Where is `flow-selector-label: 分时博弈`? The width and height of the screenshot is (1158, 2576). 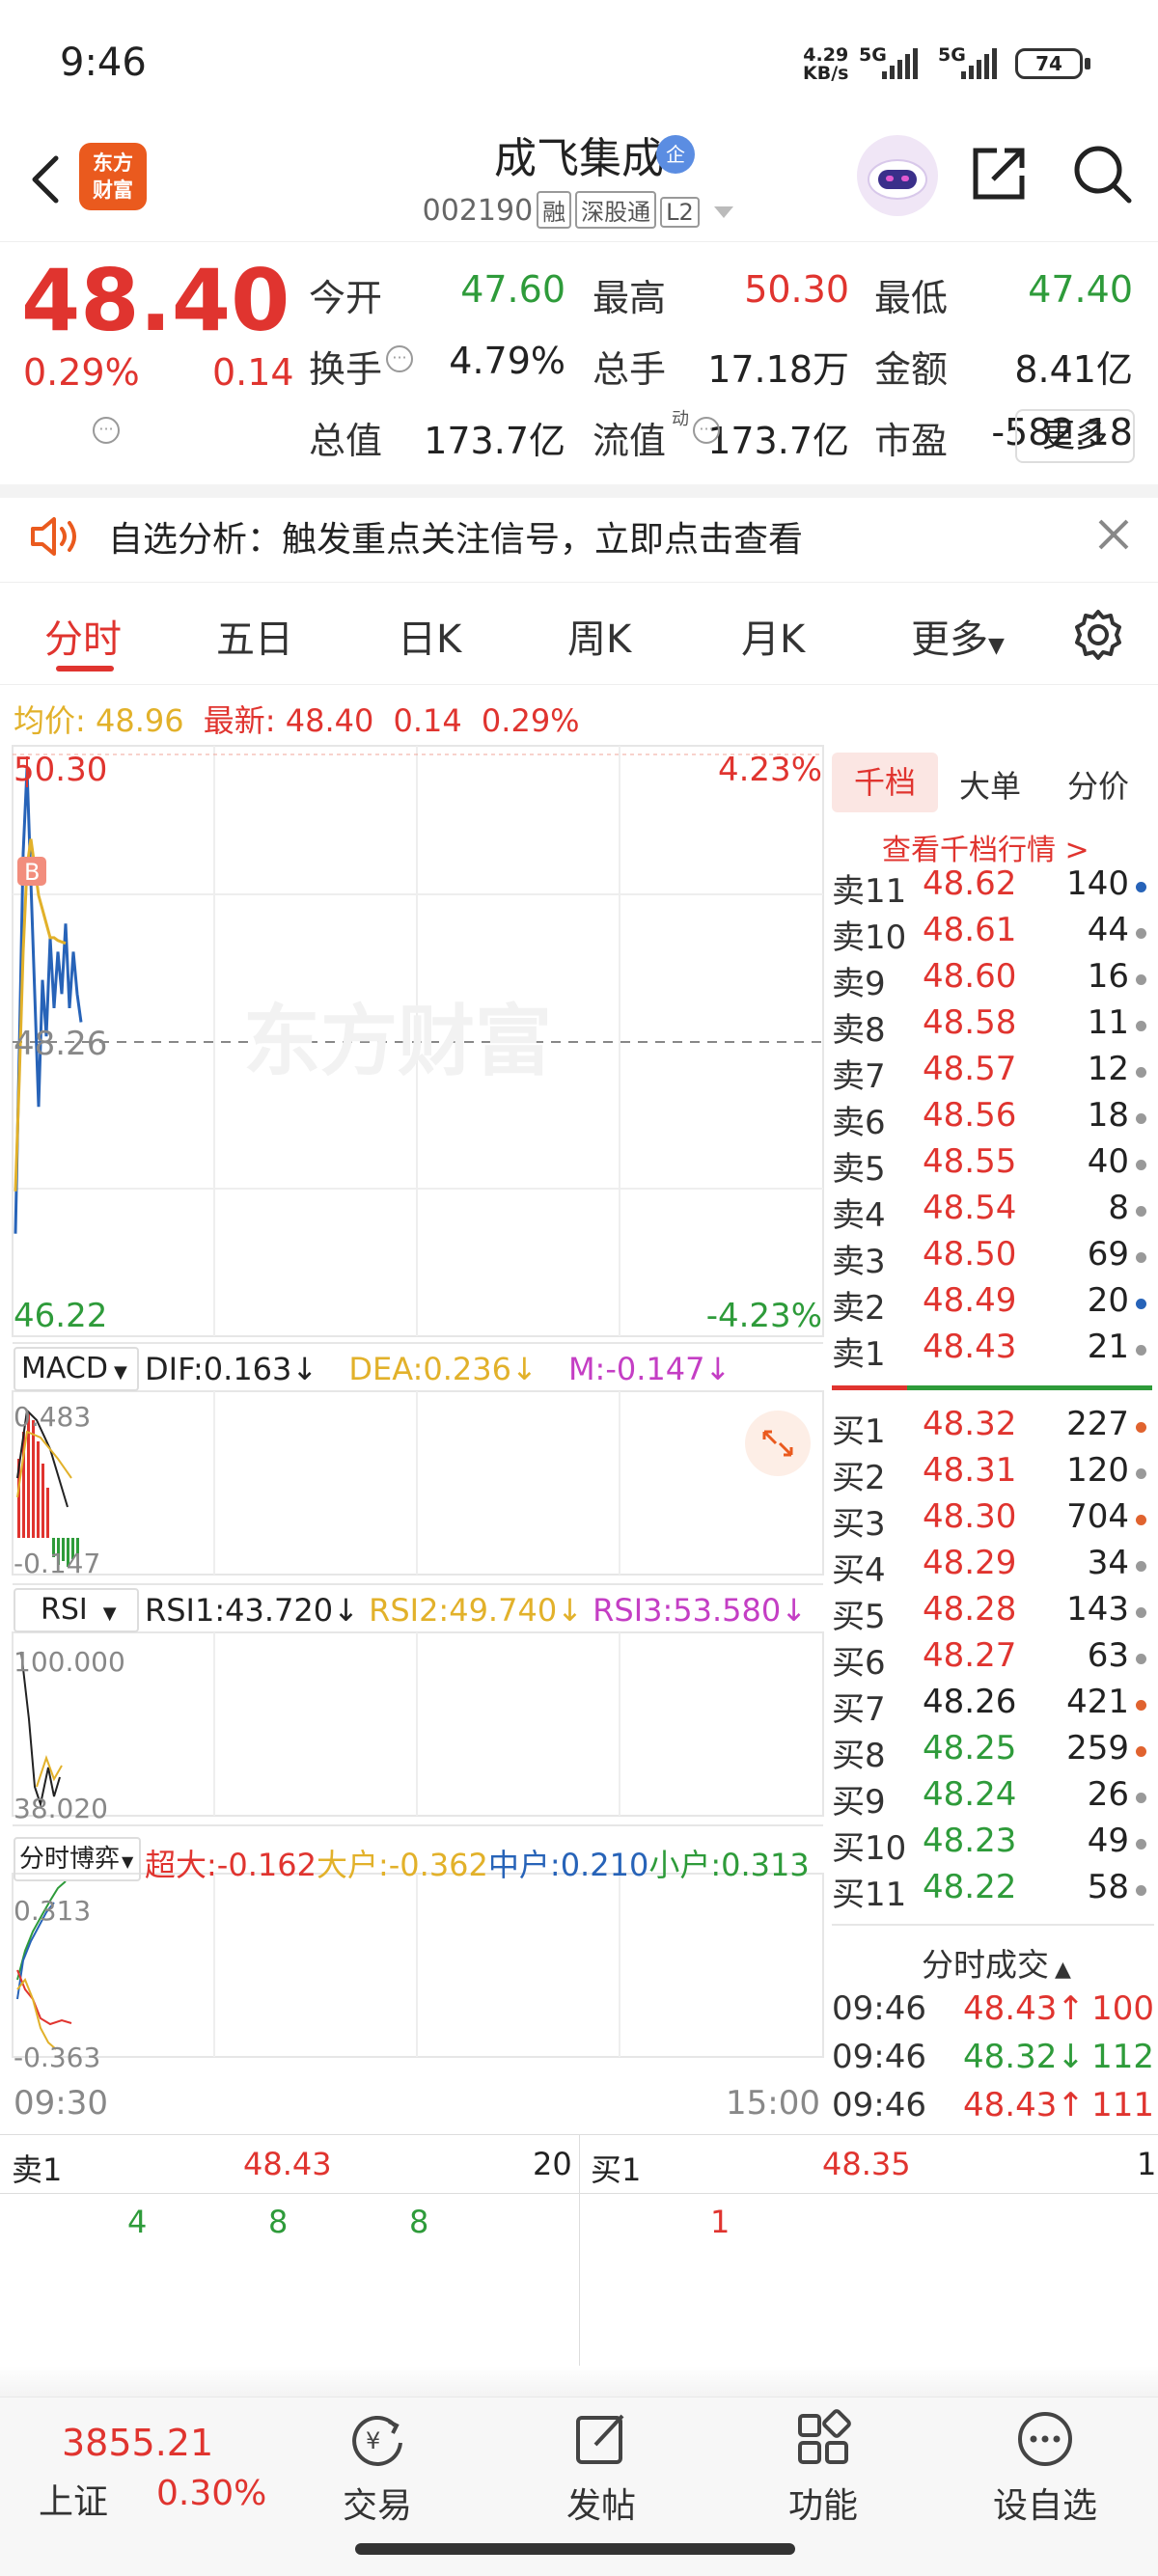 flow-selector-label: 分时博弈 is located at coordinates (70, 1860).